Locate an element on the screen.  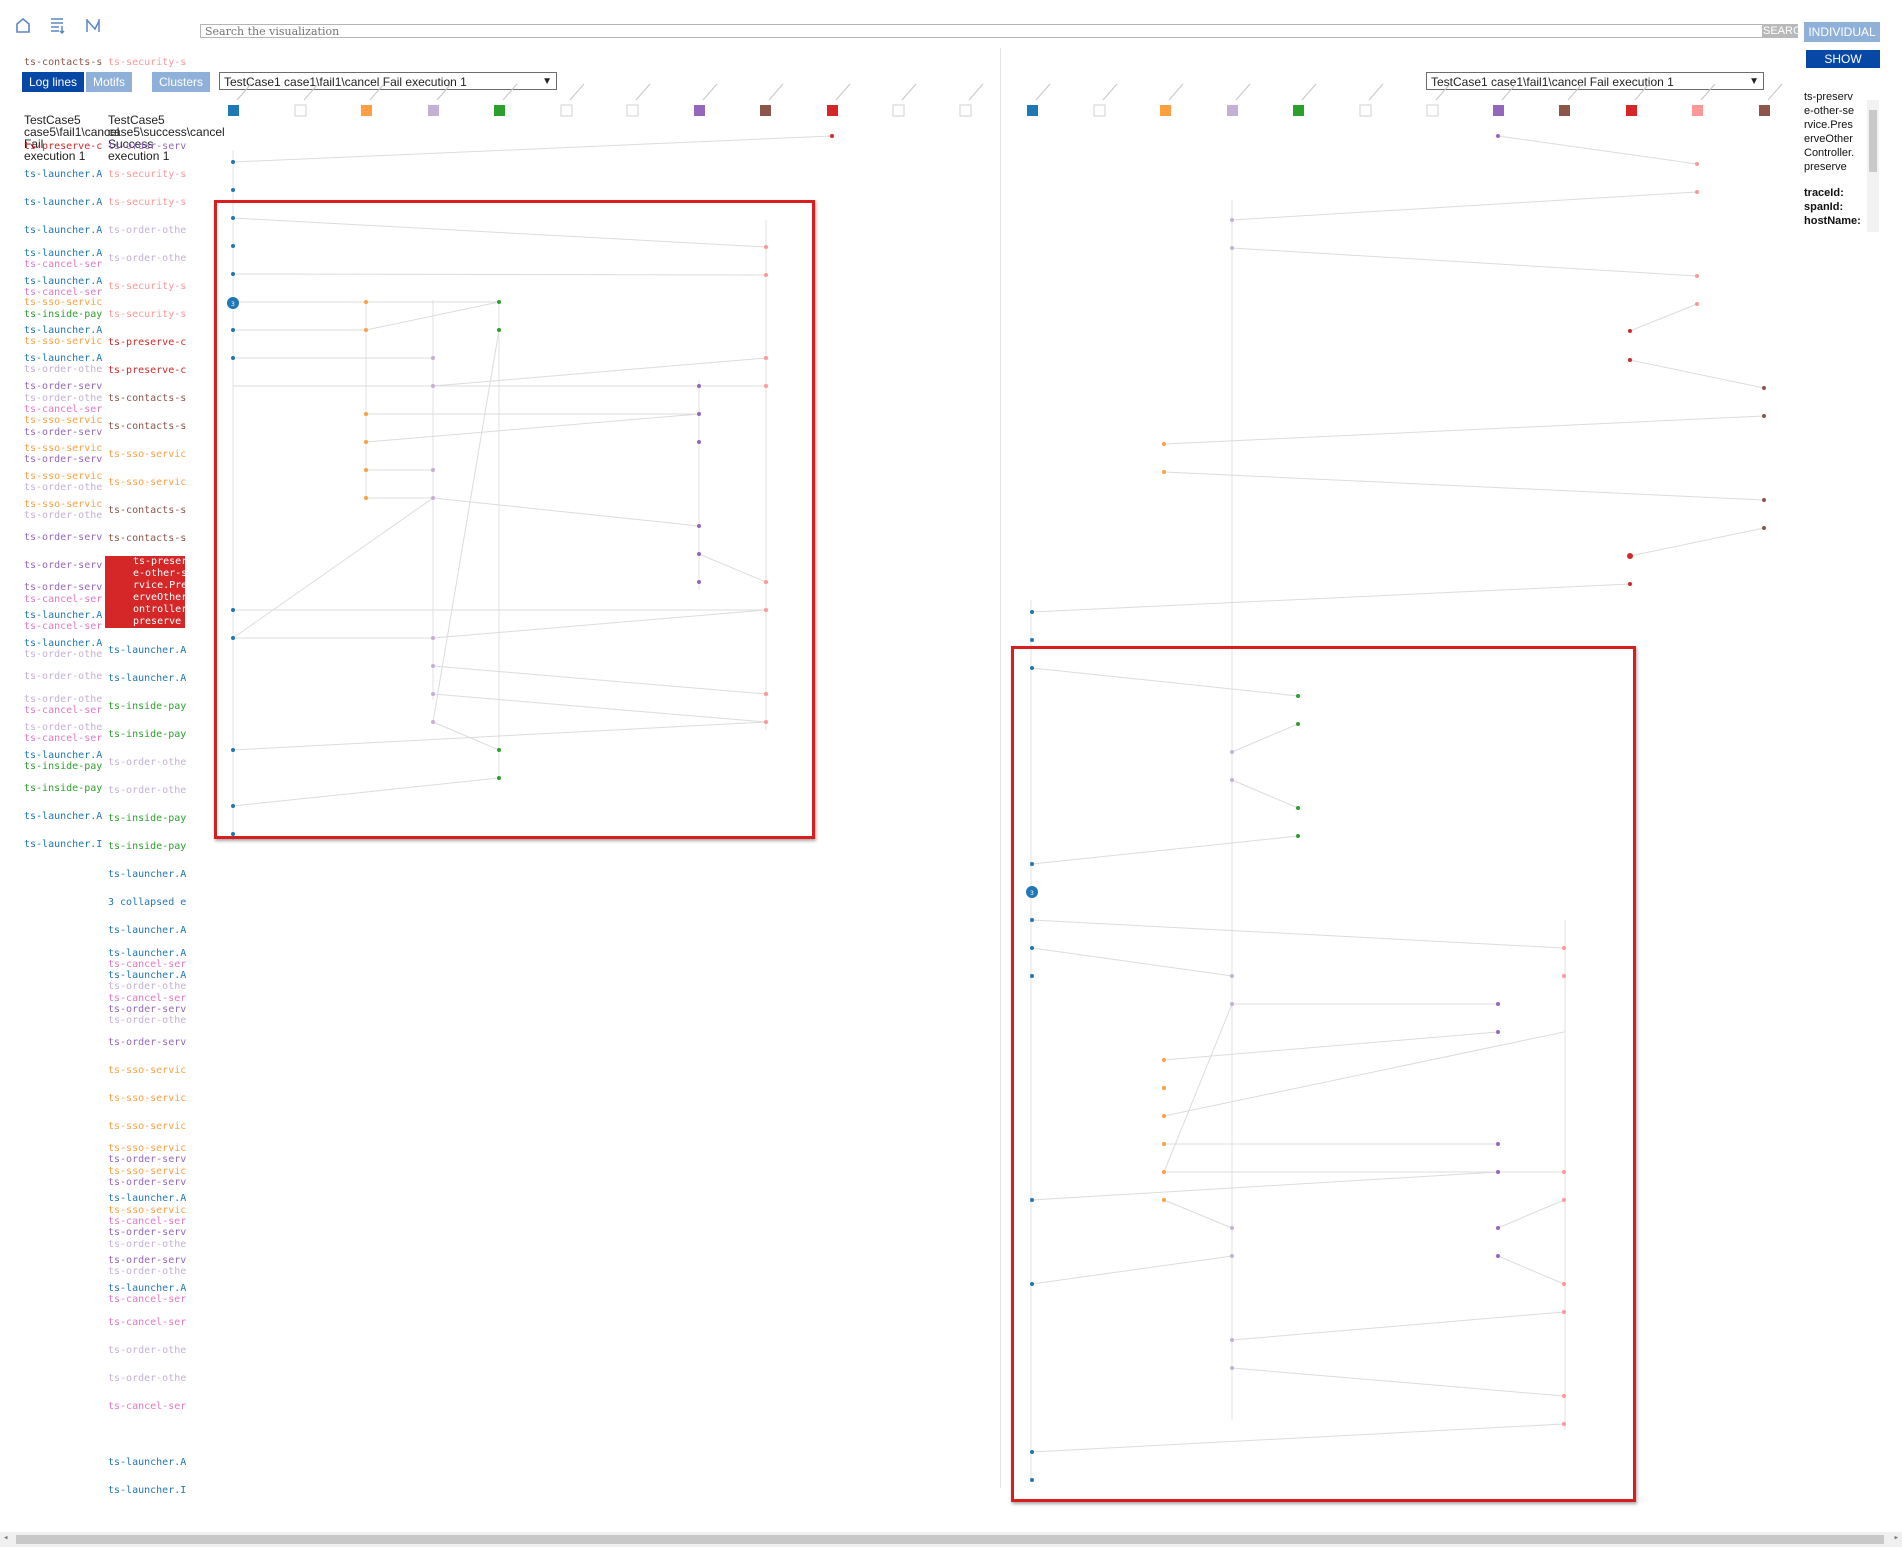
scroll-right-icon: ▸ is located at coordinates (1896, 1538).